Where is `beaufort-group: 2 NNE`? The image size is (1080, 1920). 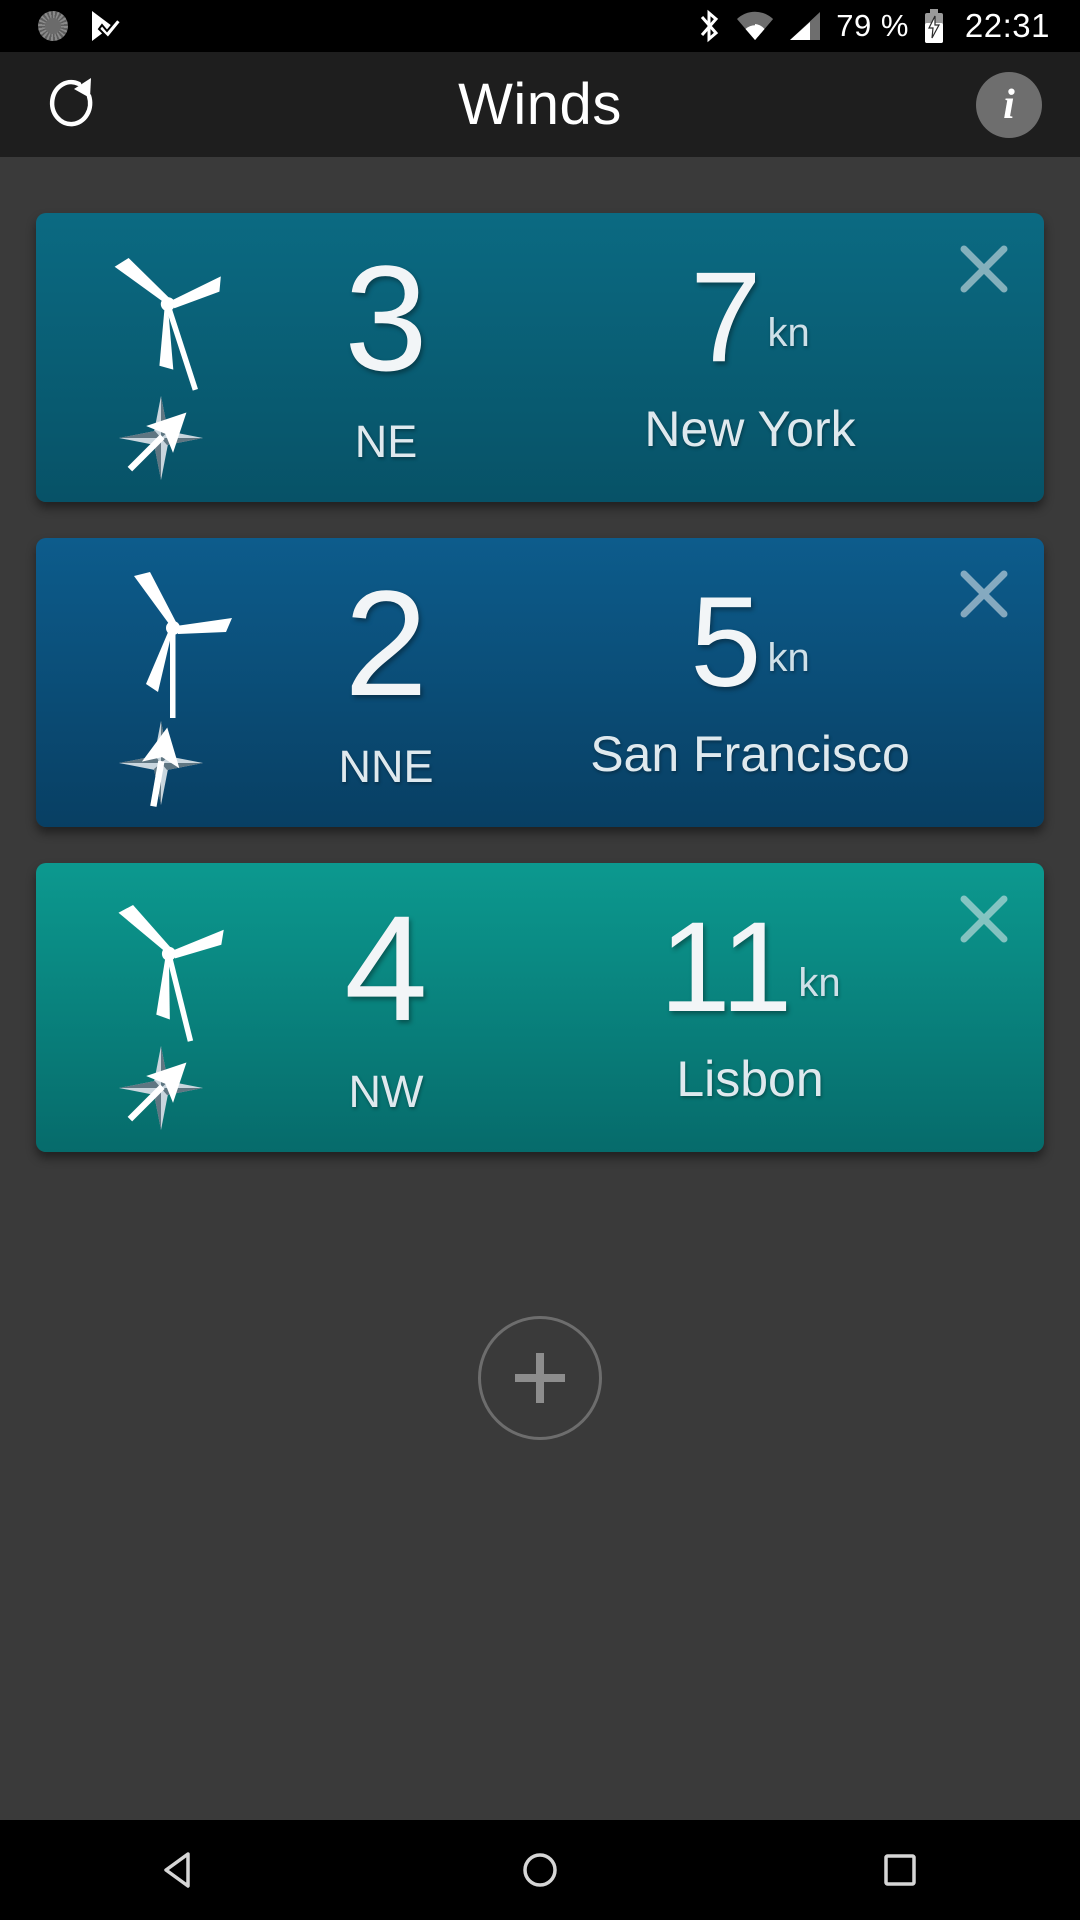
beaufort-group: 2 NNE is located at coordinates (386, 676).